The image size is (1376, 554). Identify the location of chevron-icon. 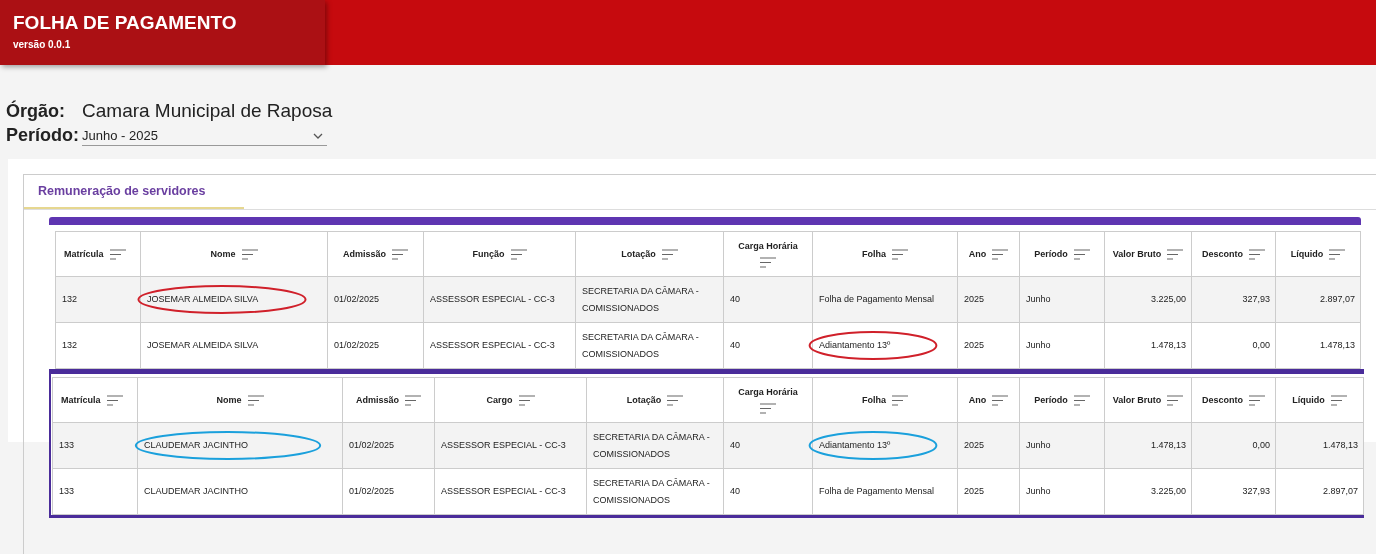
(318, 135).